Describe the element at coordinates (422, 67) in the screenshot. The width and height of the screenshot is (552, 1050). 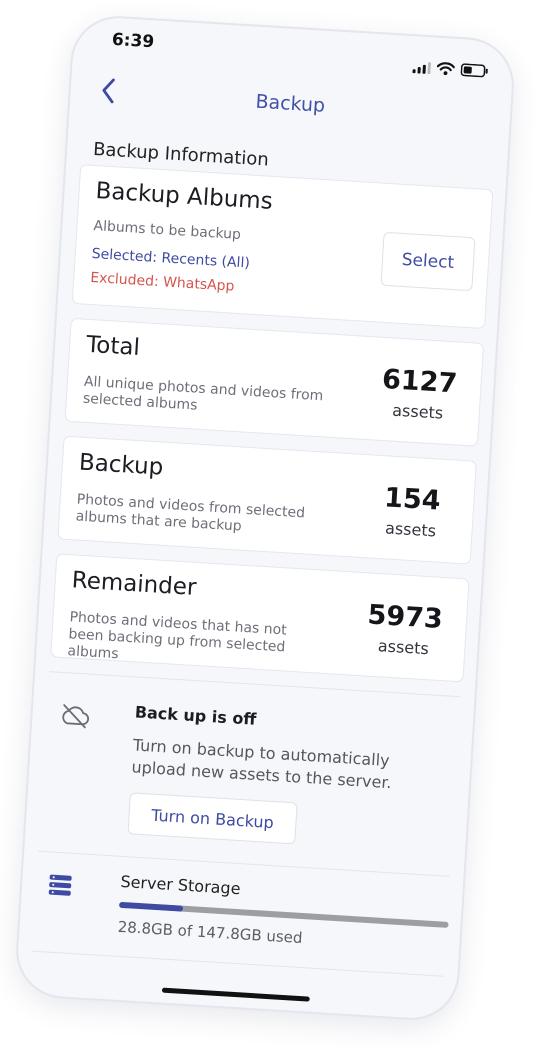
I see `signal-icon` at that location.